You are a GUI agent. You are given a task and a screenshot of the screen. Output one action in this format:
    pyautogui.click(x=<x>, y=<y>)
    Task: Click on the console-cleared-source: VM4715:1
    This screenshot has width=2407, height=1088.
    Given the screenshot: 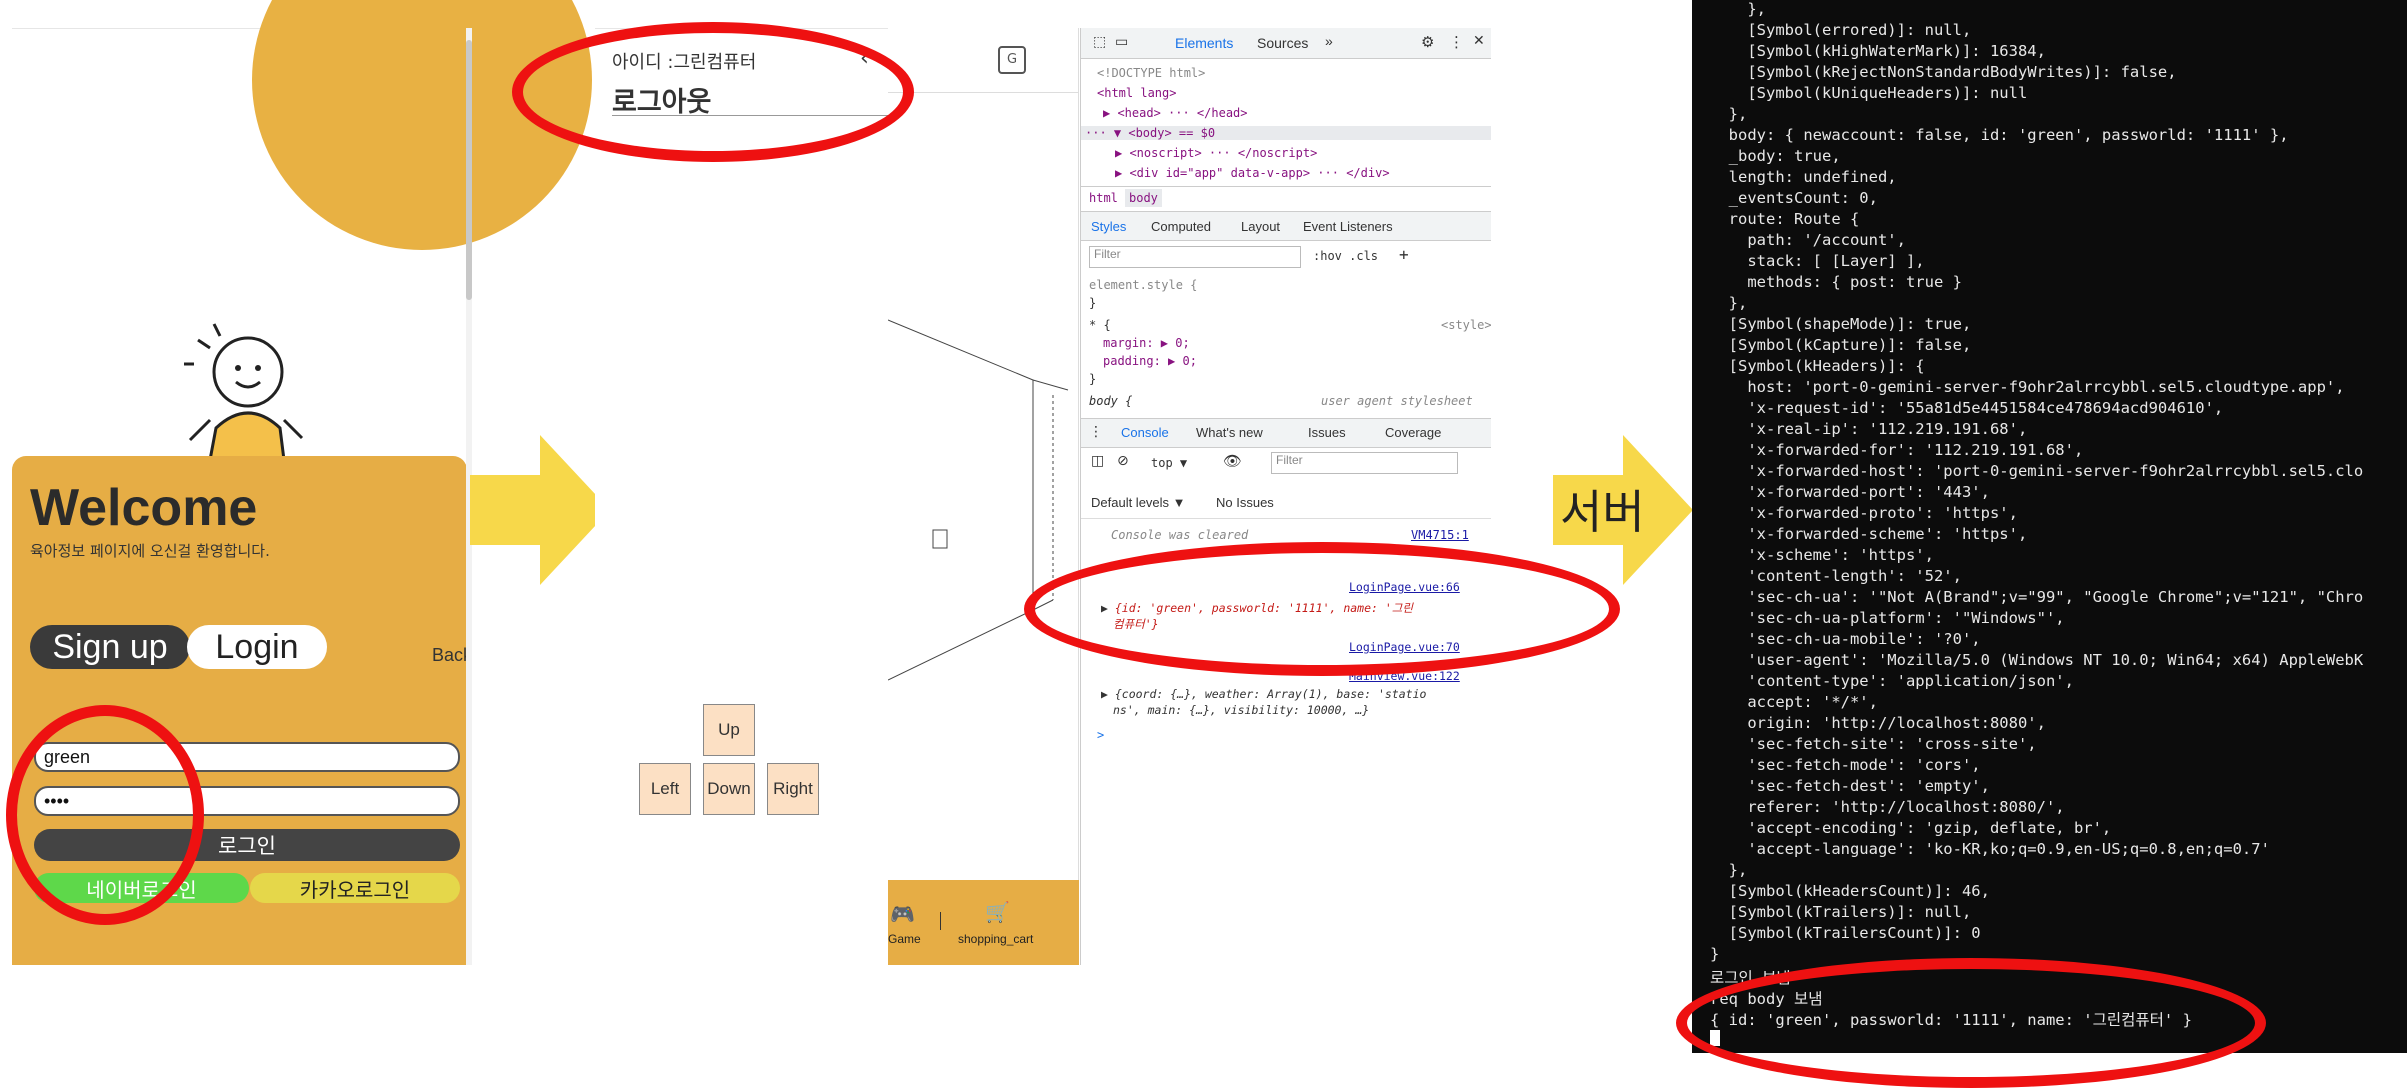 What is the action you would take?
    pyautogui.click(x=1440, y=535)
    